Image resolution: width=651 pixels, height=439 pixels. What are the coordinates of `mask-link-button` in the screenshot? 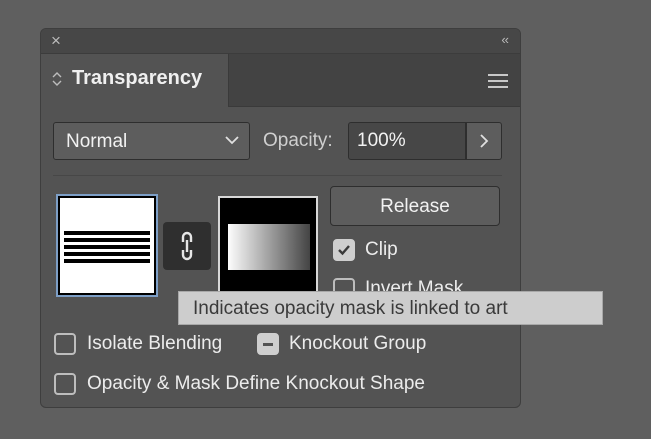 It's located at (187, 246).